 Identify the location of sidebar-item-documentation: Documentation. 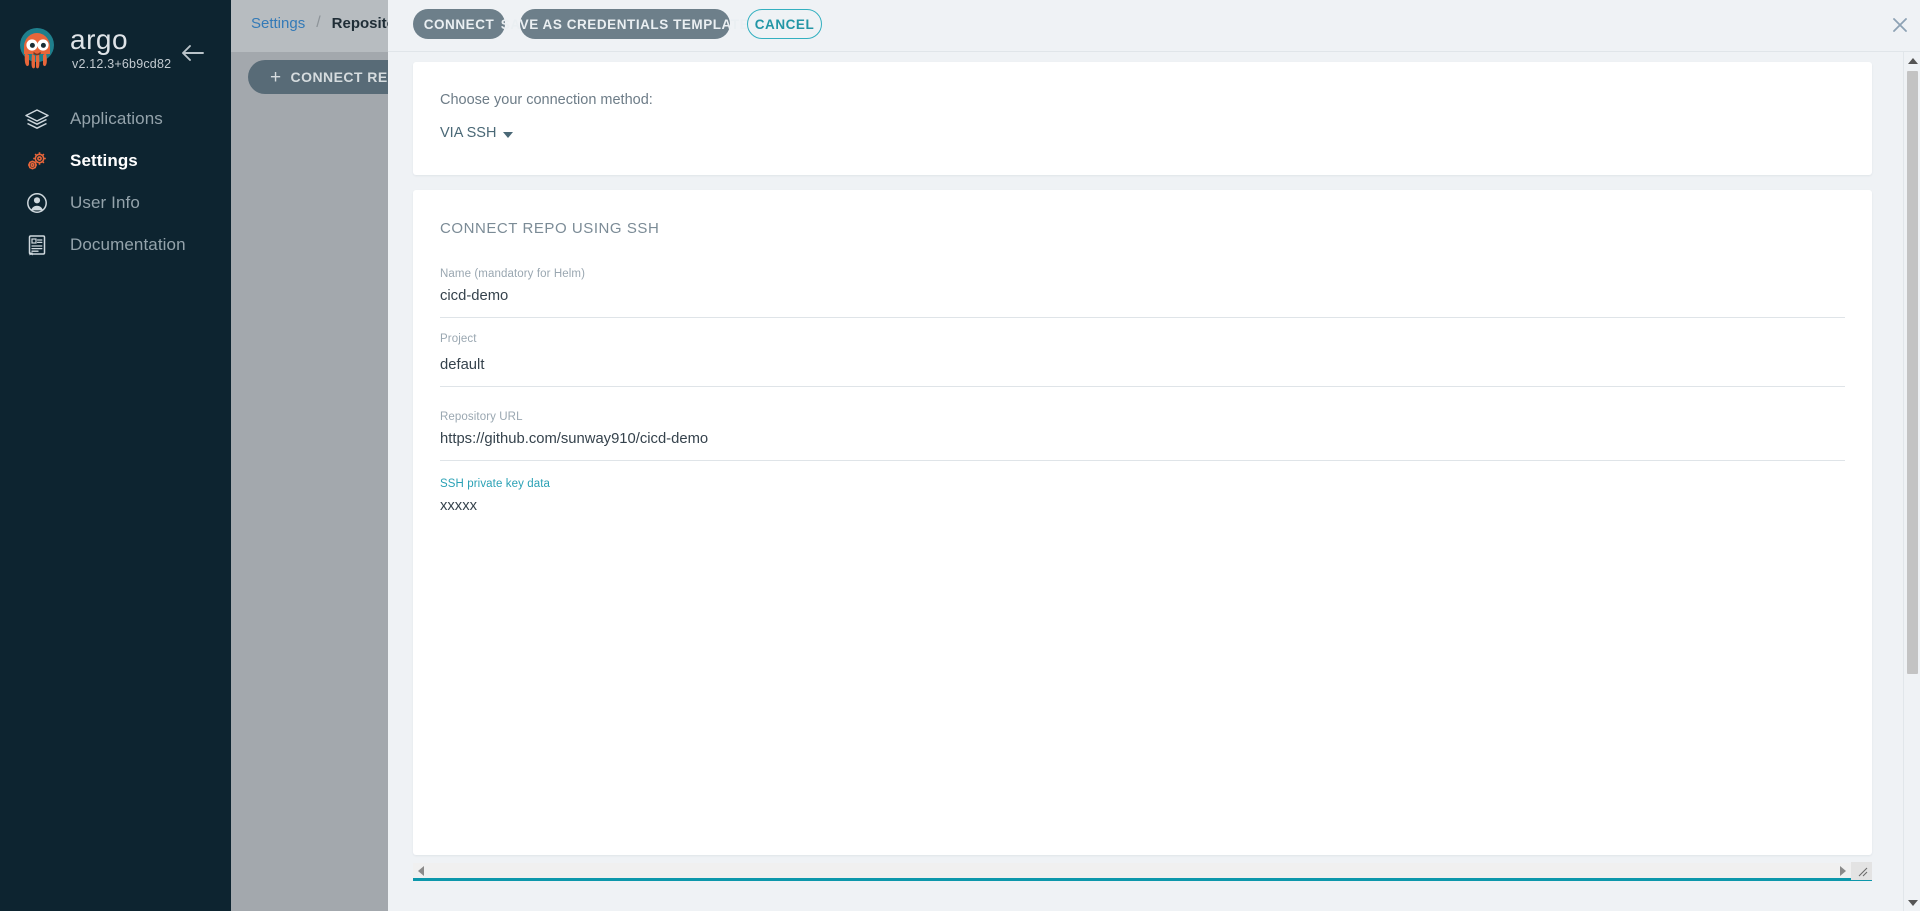
(115, 245).